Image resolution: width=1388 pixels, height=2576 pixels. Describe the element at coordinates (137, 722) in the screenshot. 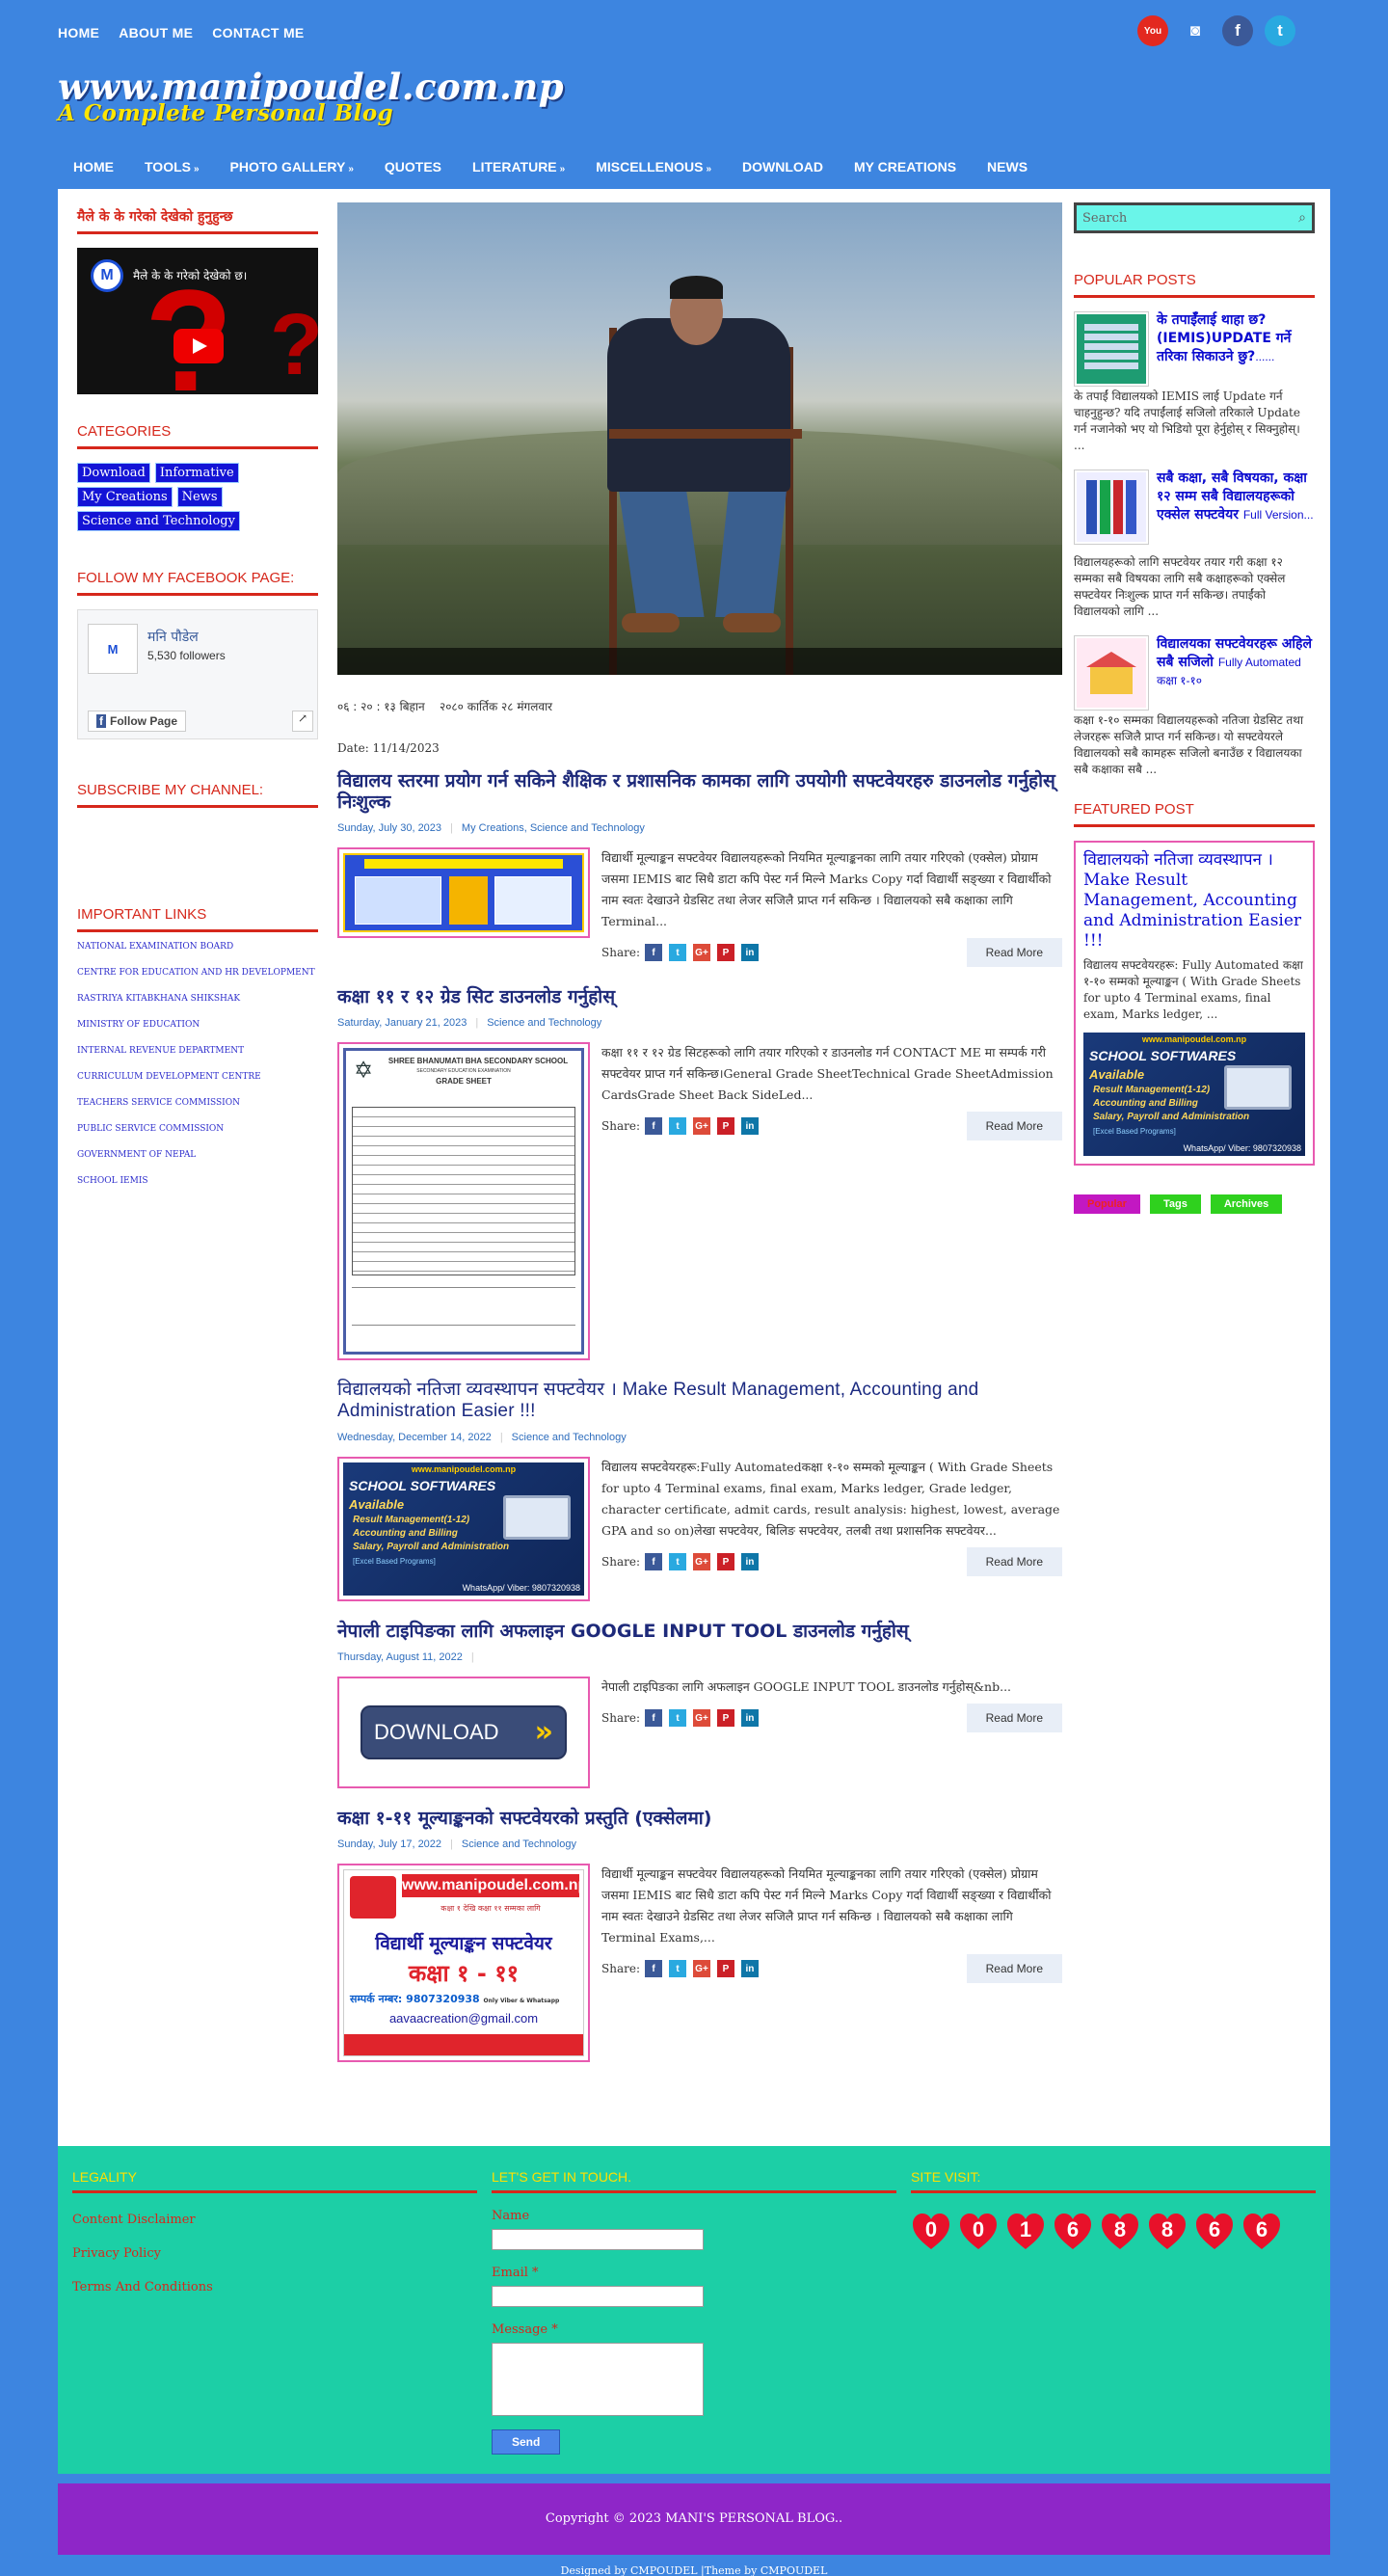

I see `fb-follow-button: f Follow Page` at that location.